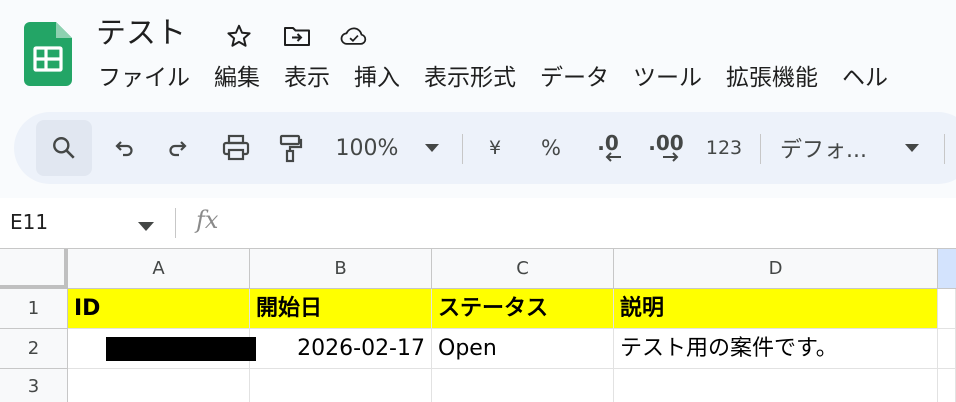 This screenshot has height=402, width=956. I want to click on font-dropdown-arrow-icon, so click(912, 148).